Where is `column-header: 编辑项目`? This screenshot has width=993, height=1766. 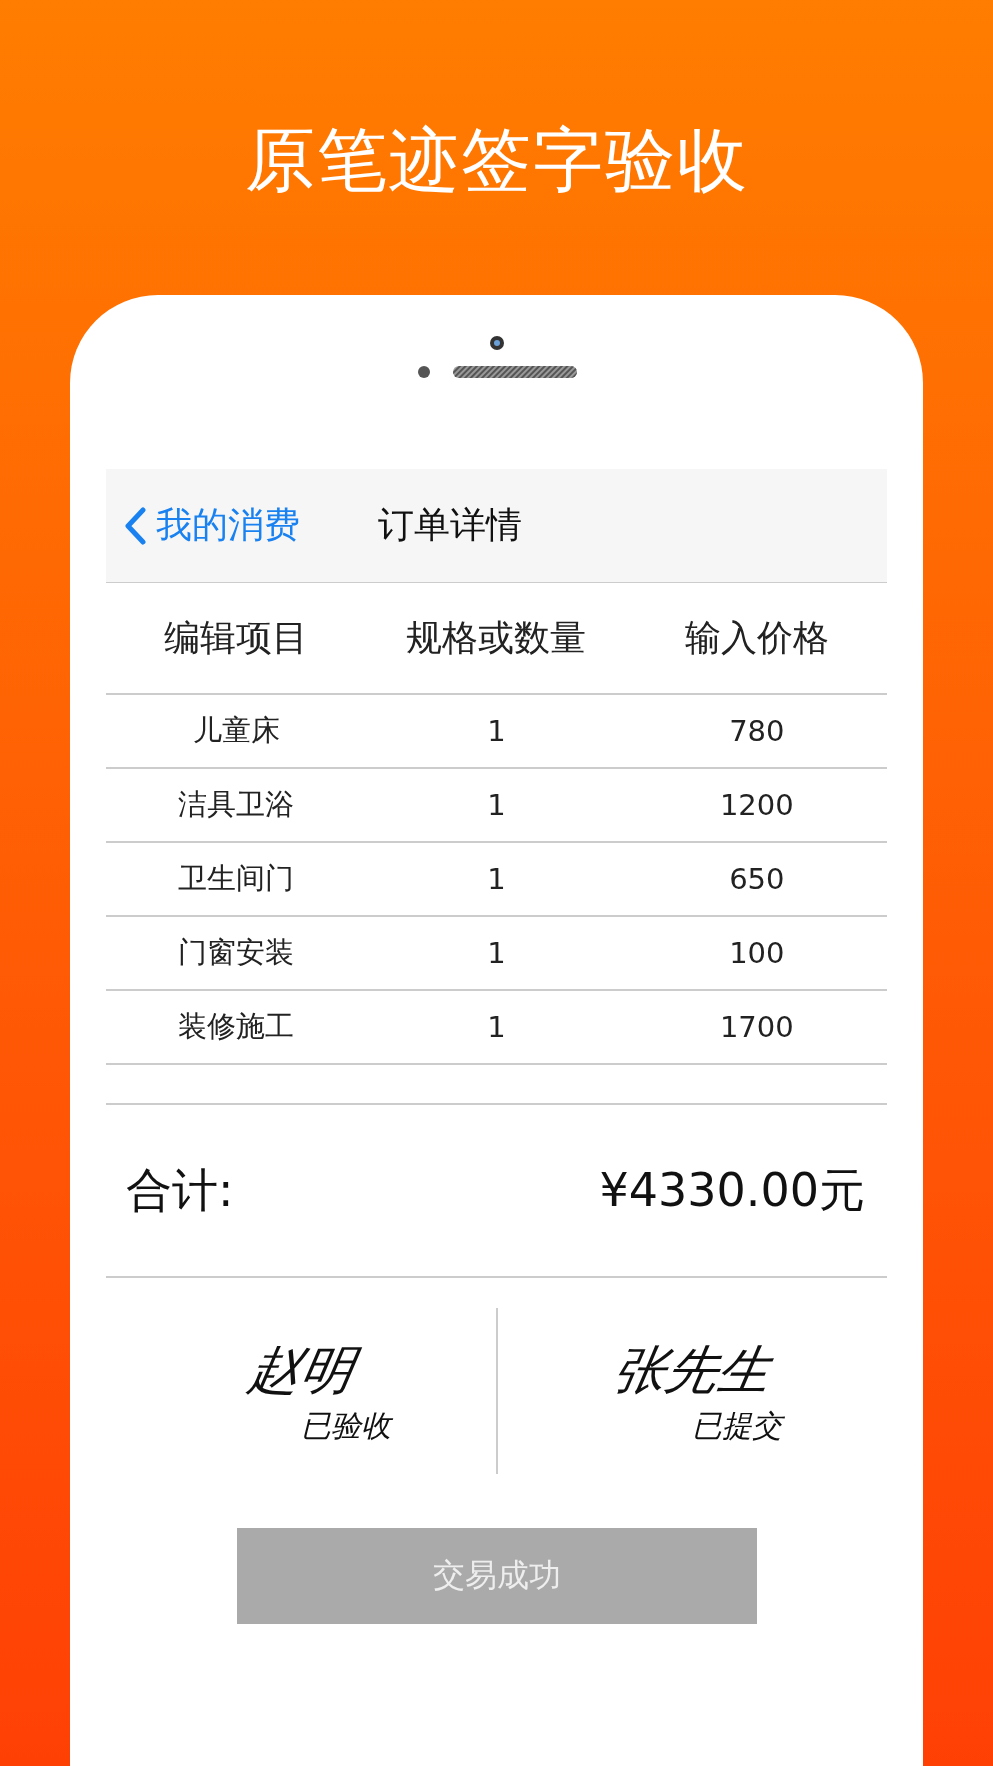
column-header: 编辑项目 is located at coordinates (236, 637).